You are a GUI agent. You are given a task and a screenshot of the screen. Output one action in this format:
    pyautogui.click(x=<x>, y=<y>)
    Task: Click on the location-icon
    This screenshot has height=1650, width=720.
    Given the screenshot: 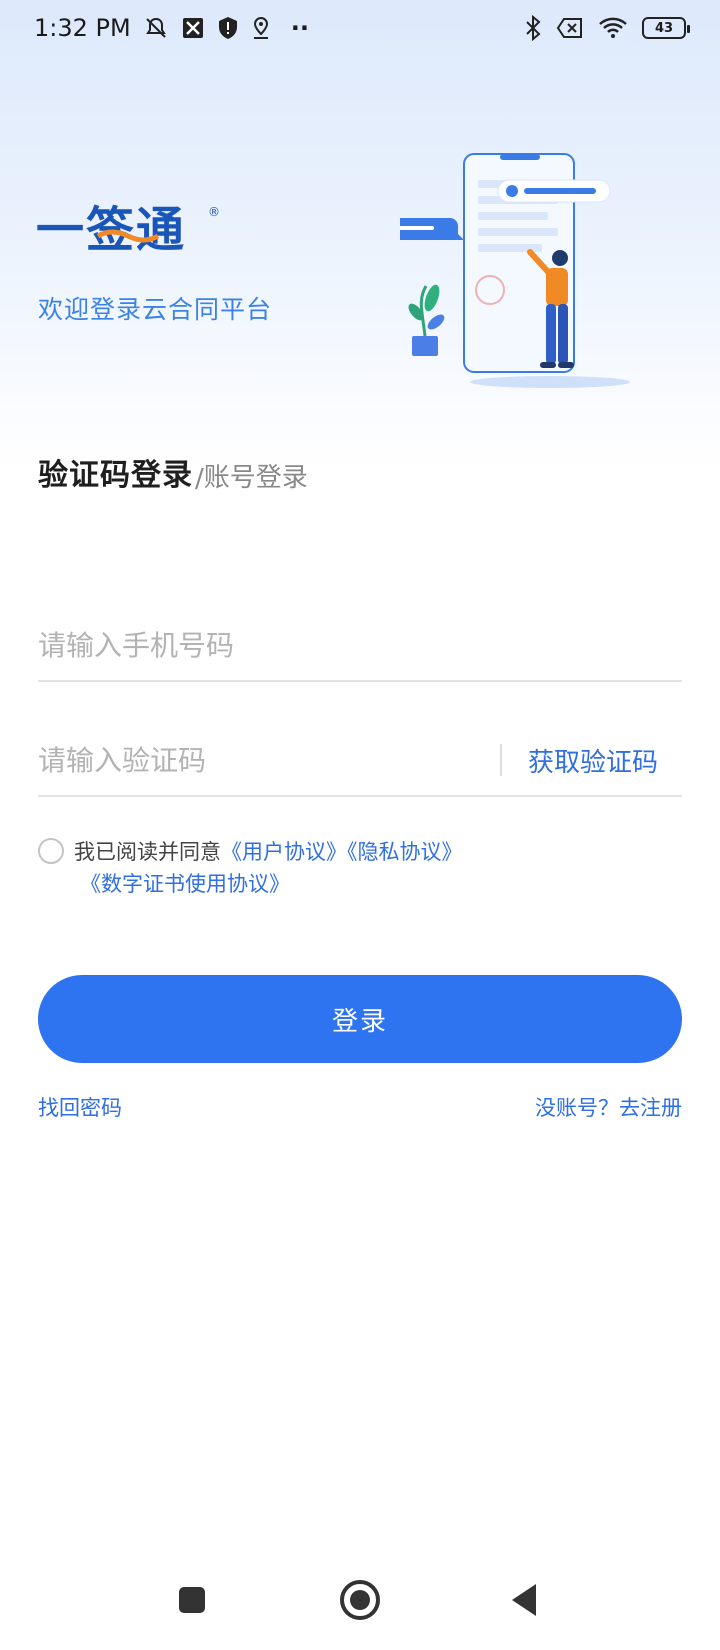 What is the action you would take?
    pyautogui.click(x=261, y=28)
    